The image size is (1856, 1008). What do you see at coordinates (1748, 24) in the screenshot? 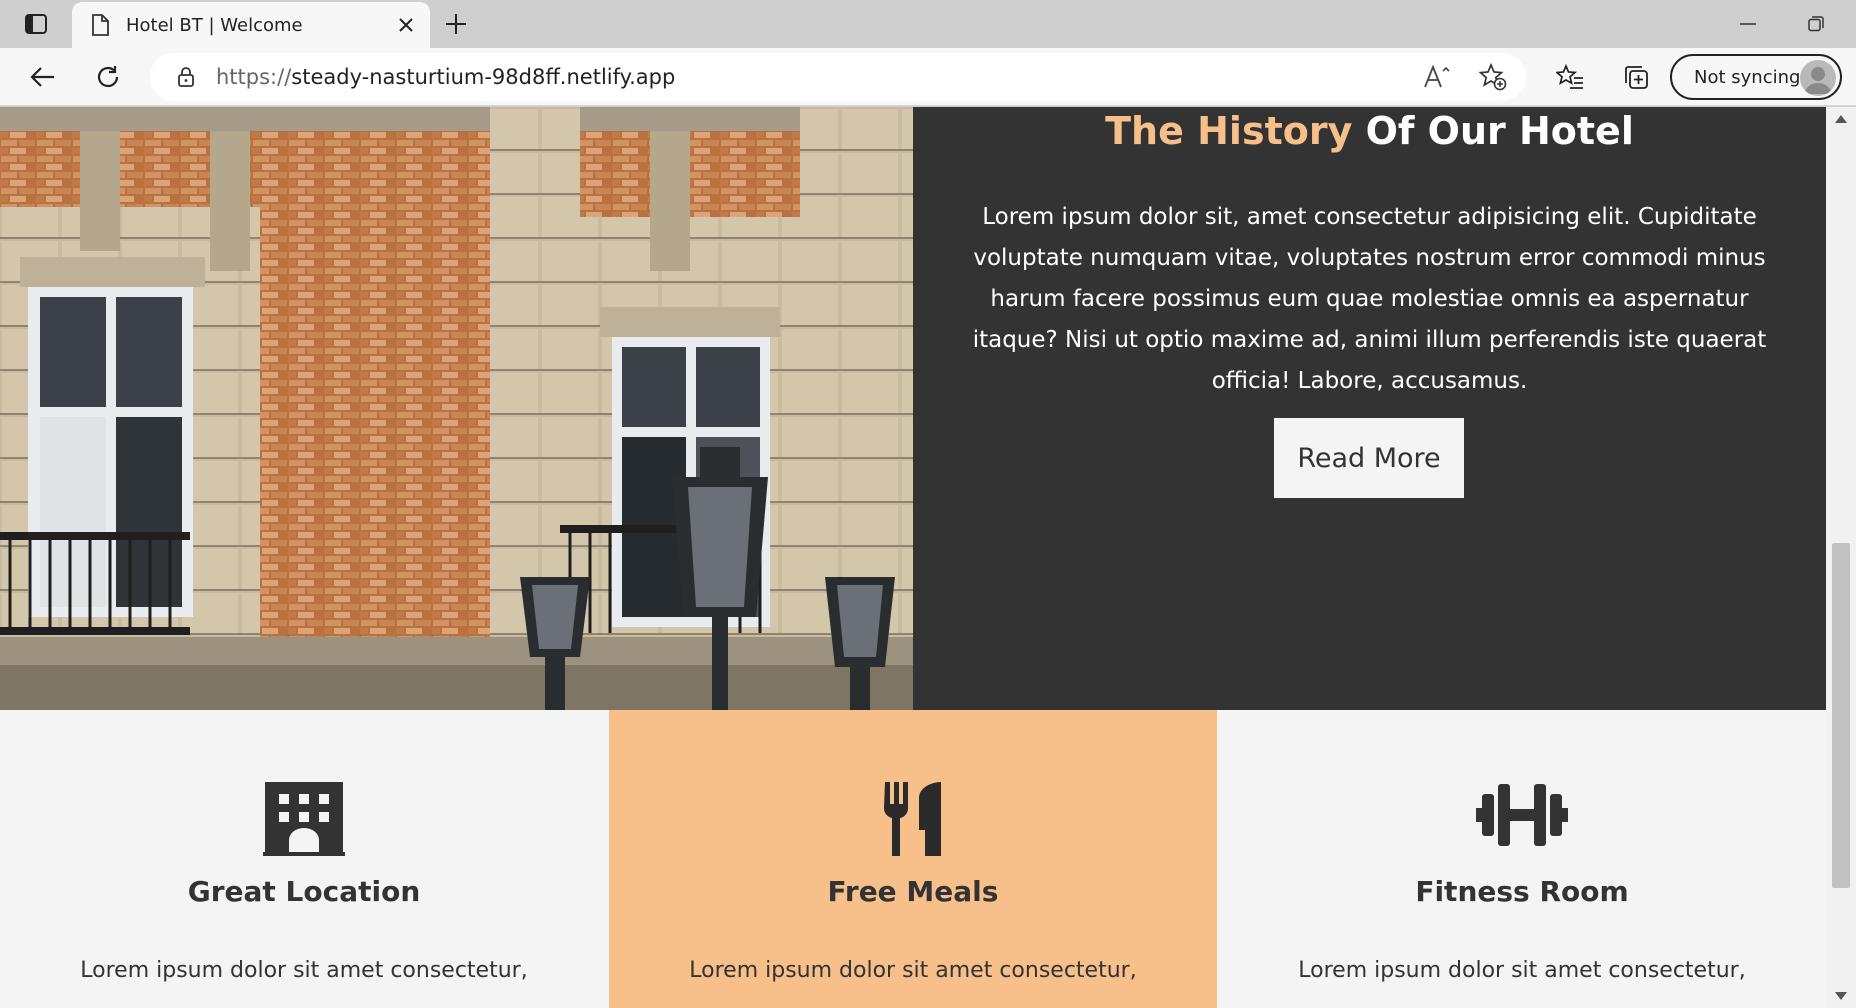
I see `minimize-icon` at bounding box center [1748, 24].